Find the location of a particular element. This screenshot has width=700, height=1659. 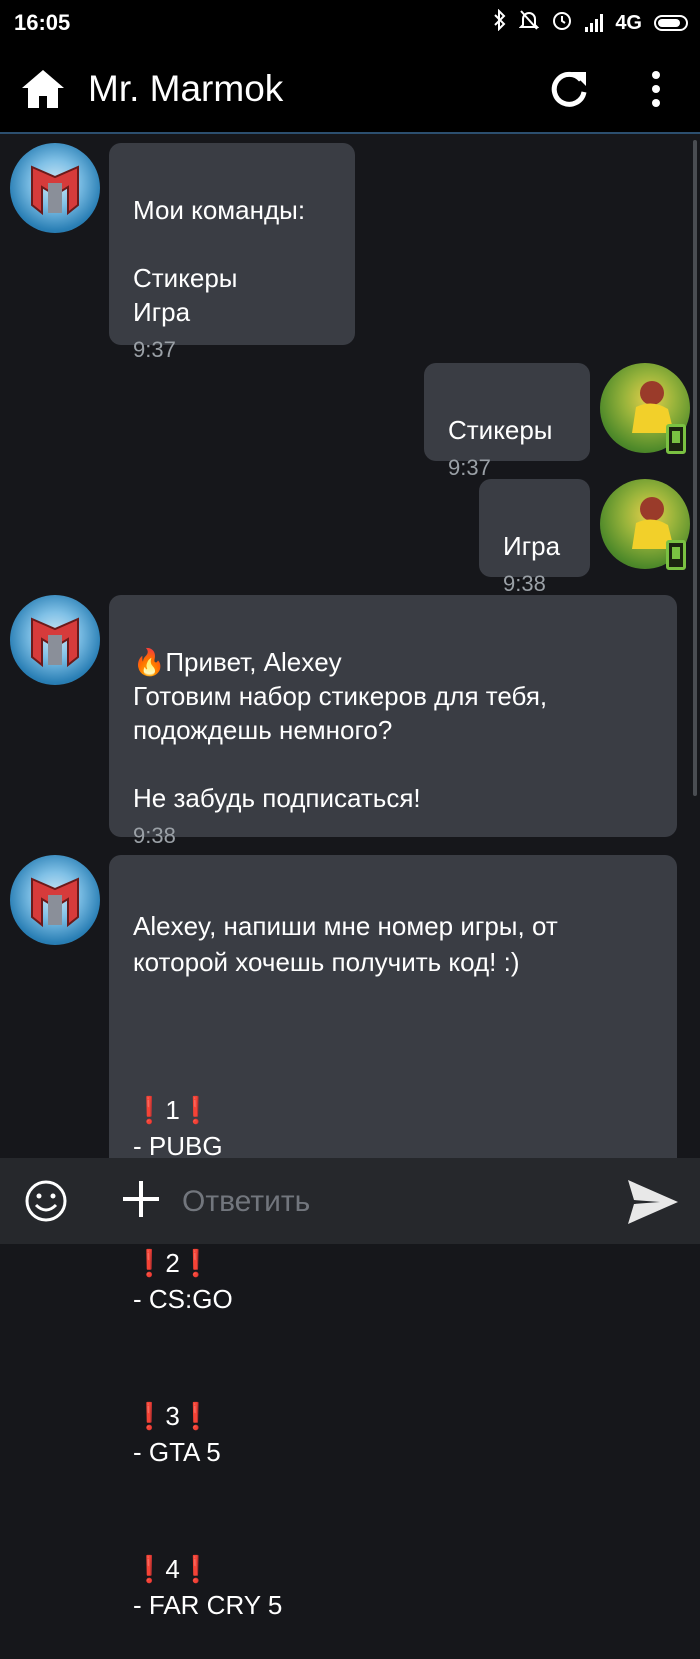

message-text: Стикеры is located at coordinates (500, 430).